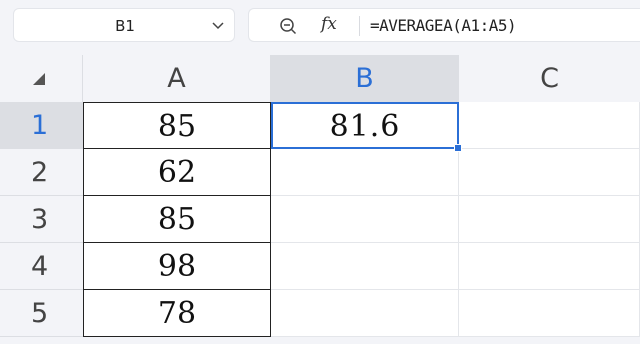 This screenshot has width=640, height=344. I want to click on name-box: B1, so click(124, 25).